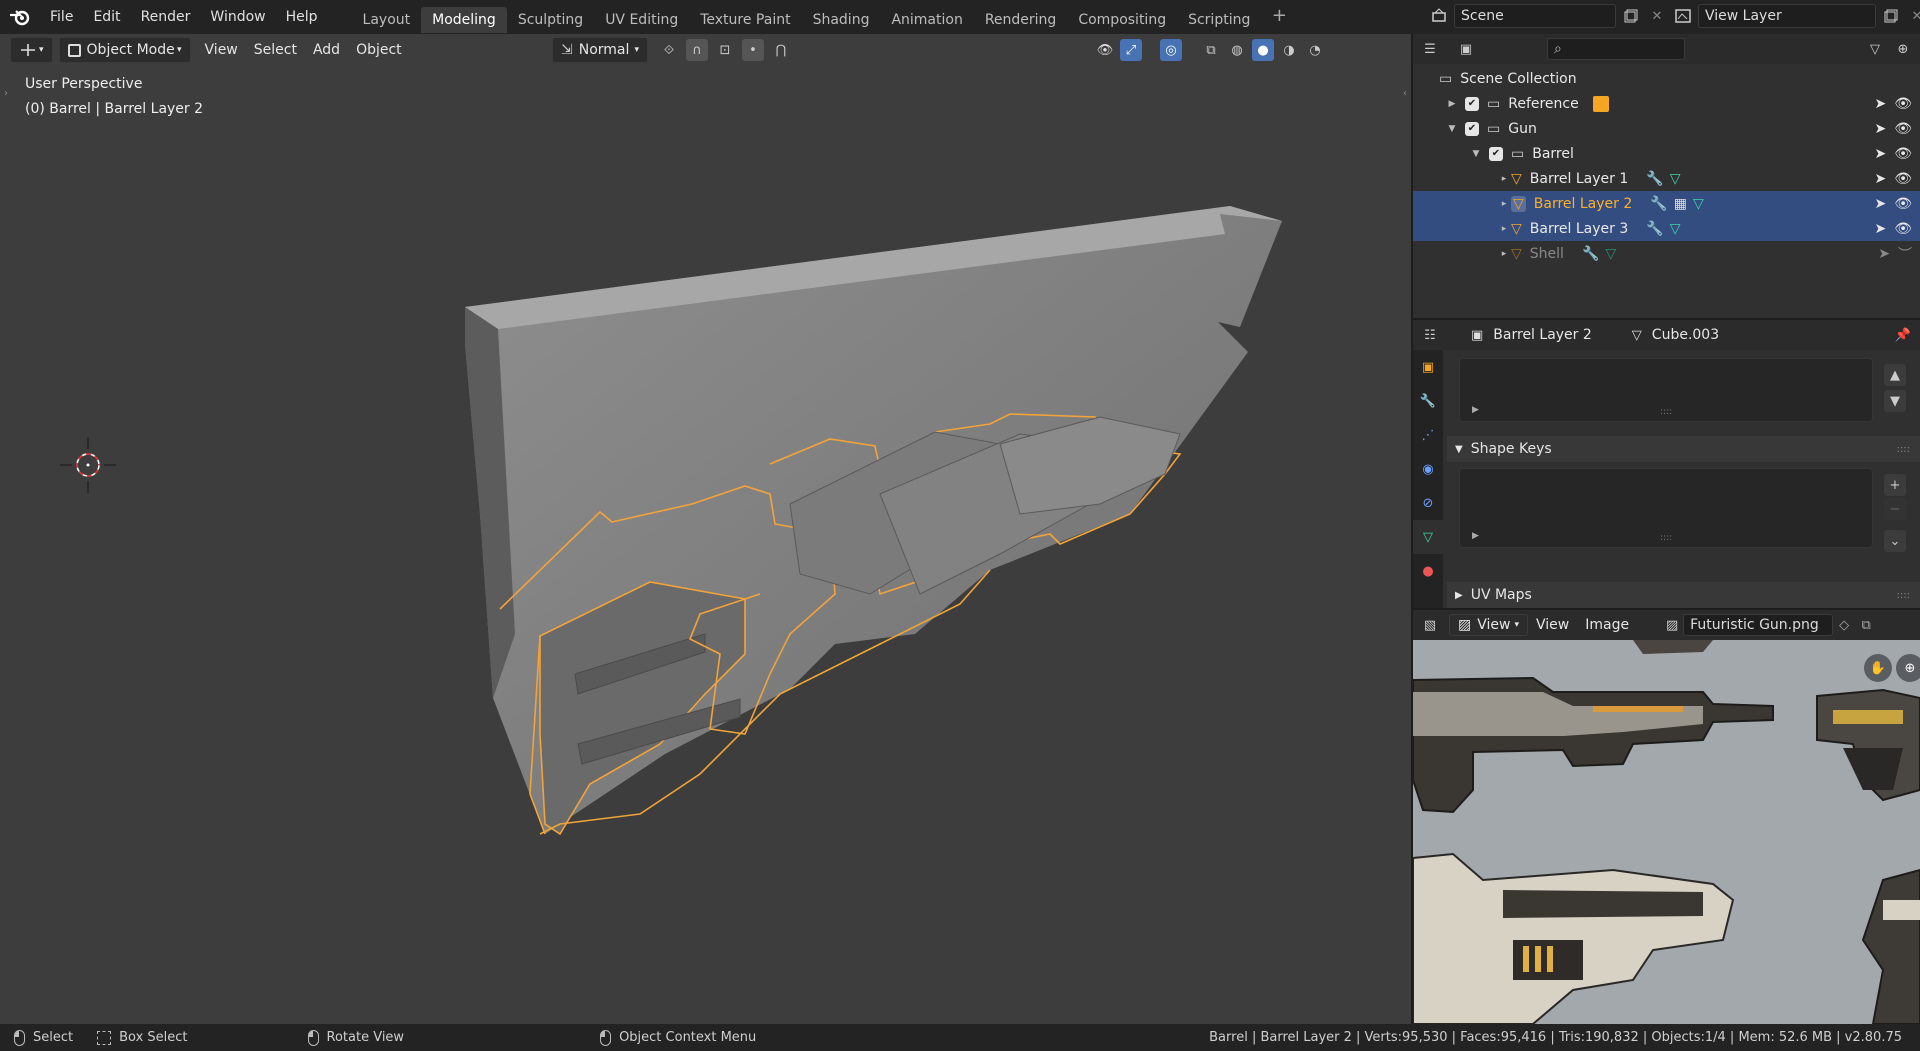 This screenshot has width=1920, height=1051. Describe the element at coordinates (61, 17) in the screenshot. I see `menu-file: File` at that location.